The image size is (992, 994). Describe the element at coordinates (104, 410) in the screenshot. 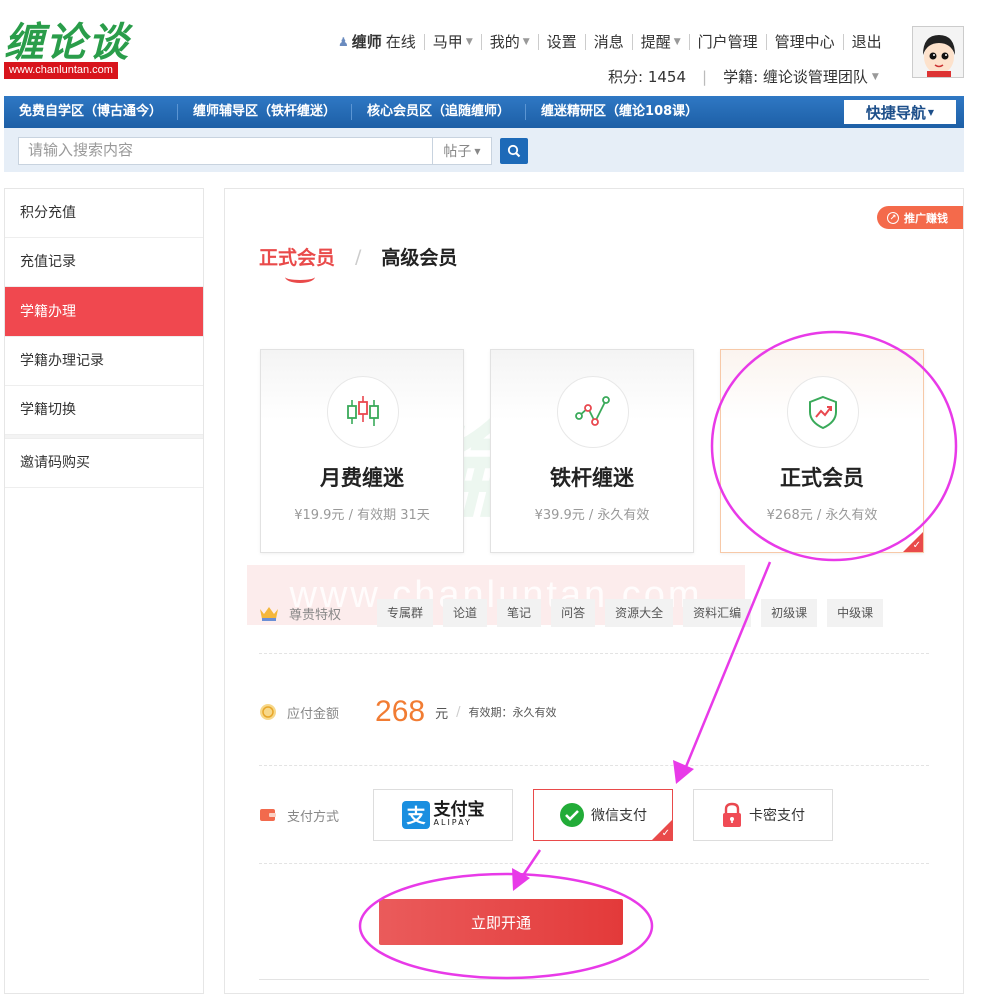

I see `sidebar-item-enrollment-switch: 学籍切换` at that location.